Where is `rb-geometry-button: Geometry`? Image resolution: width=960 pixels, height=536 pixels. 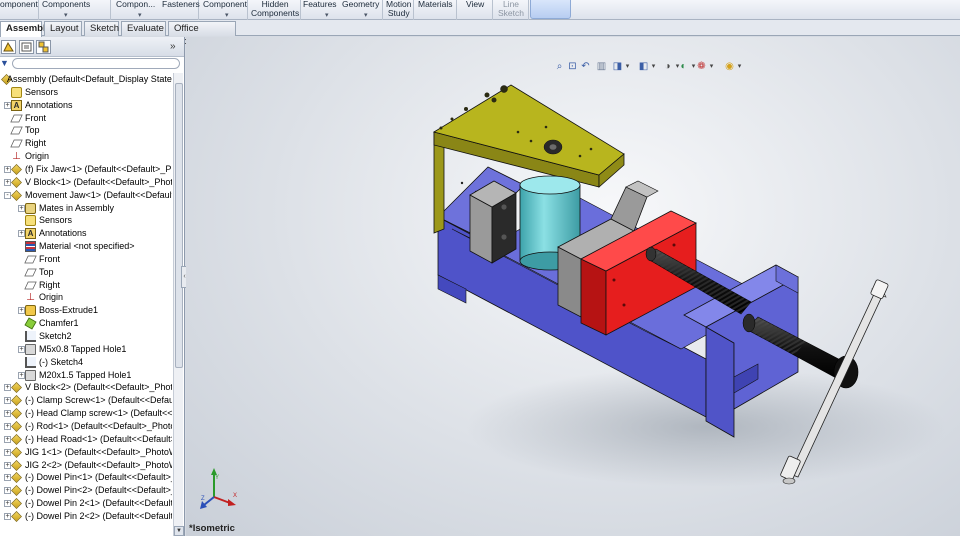
rb-geometry-button: Geometry is located at coordinates (360, 10).